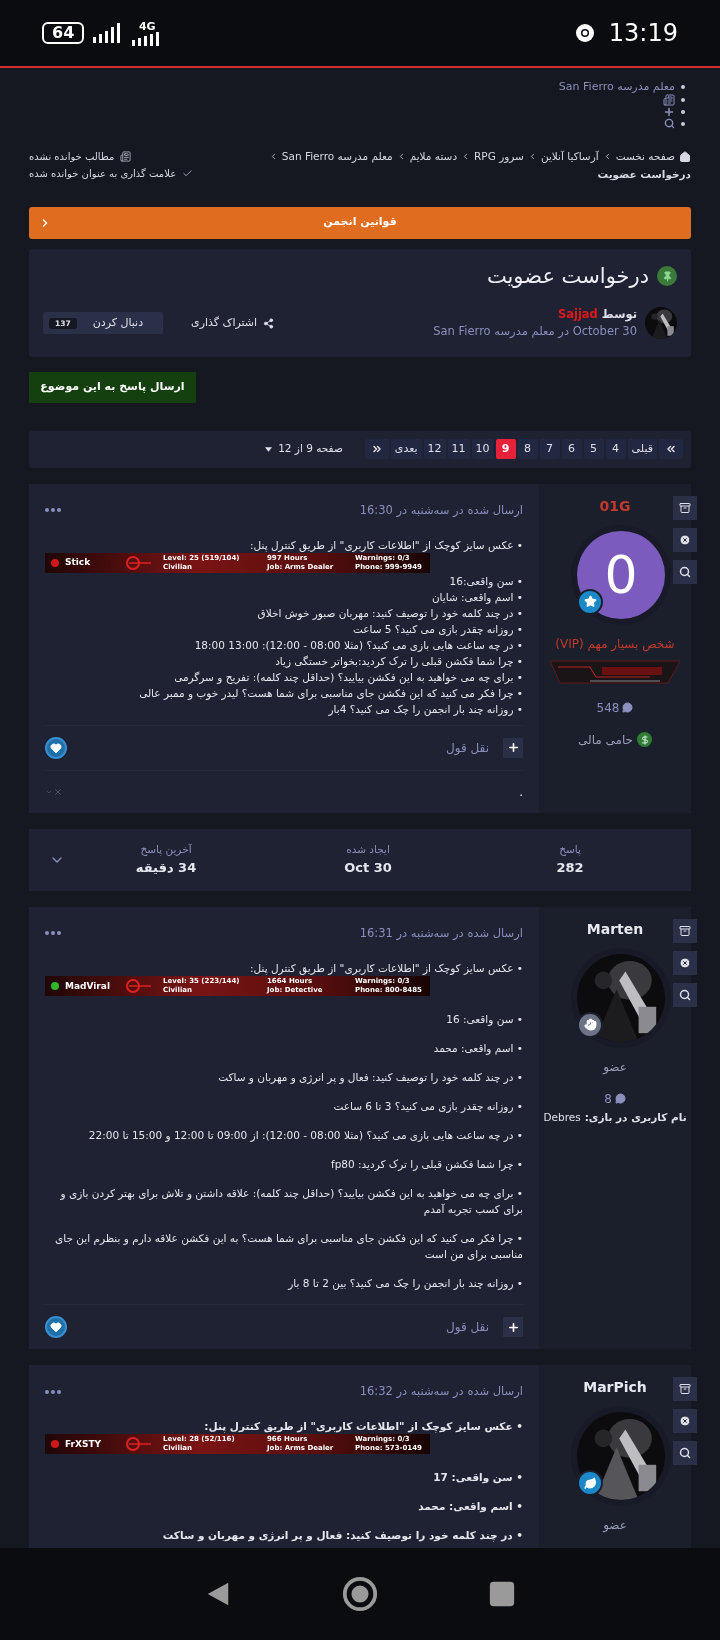 The height and width of the screenshot is (1640, 720). What do you see at coordinates (360, 1594) in the screenshot?
I see `home-icon` at bounding box center [360, 1594].